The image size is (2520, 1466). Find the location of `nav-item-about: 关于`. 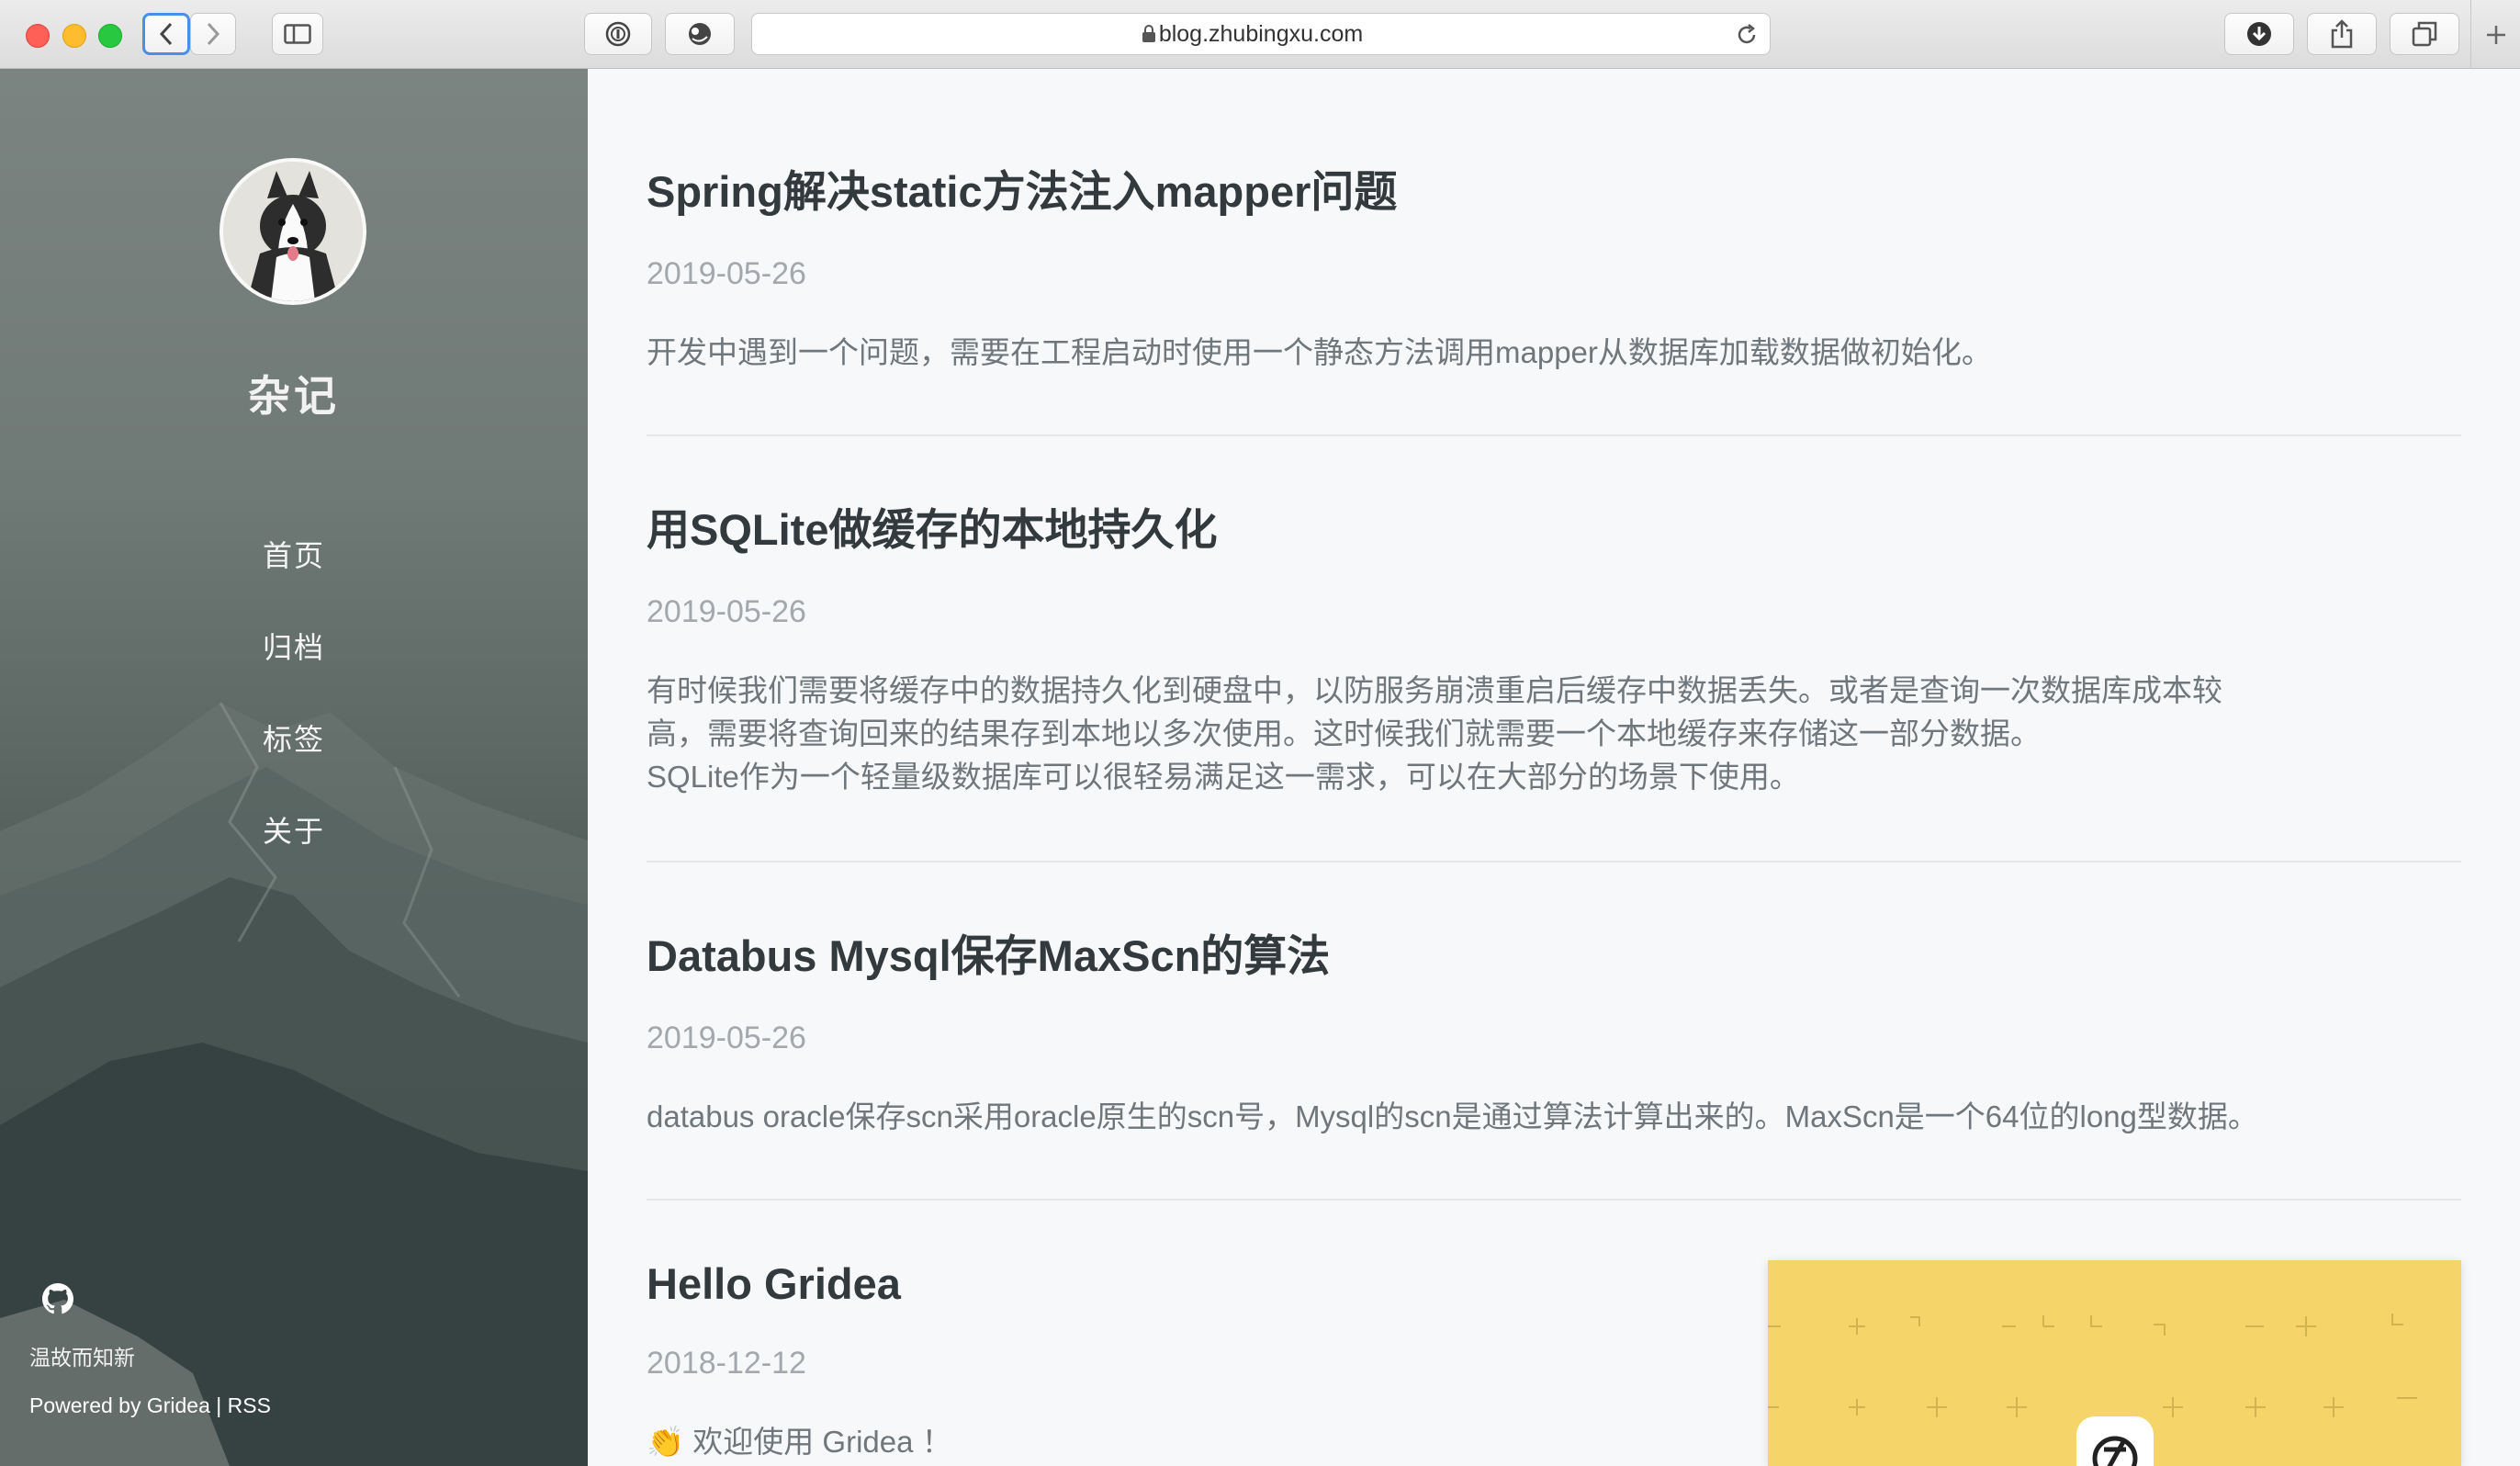

nav-item-about: 关于 is located at coordinates (294, 831).